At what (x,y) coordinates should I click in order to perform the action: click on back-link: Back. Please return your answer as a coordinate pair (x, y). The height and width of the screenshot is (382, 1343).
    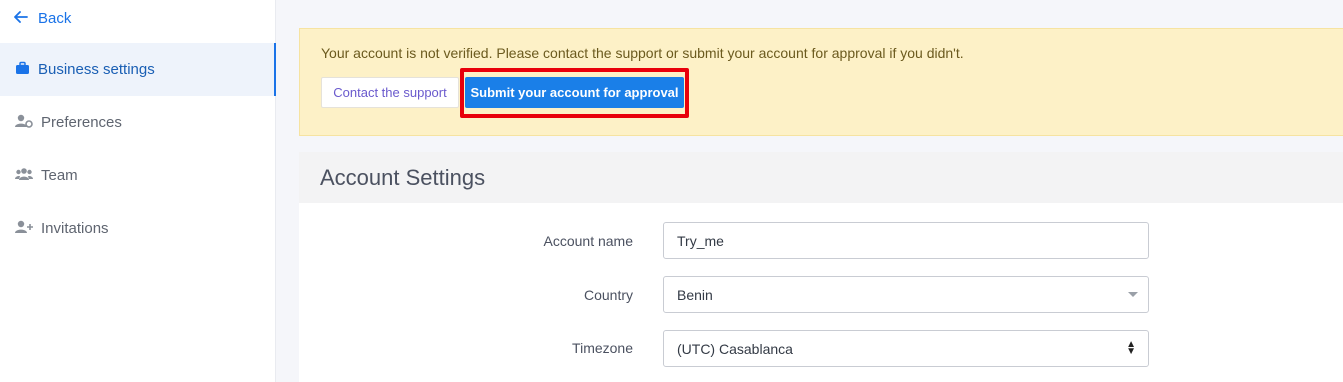
    Looking at the image, I should click on (42, 18).